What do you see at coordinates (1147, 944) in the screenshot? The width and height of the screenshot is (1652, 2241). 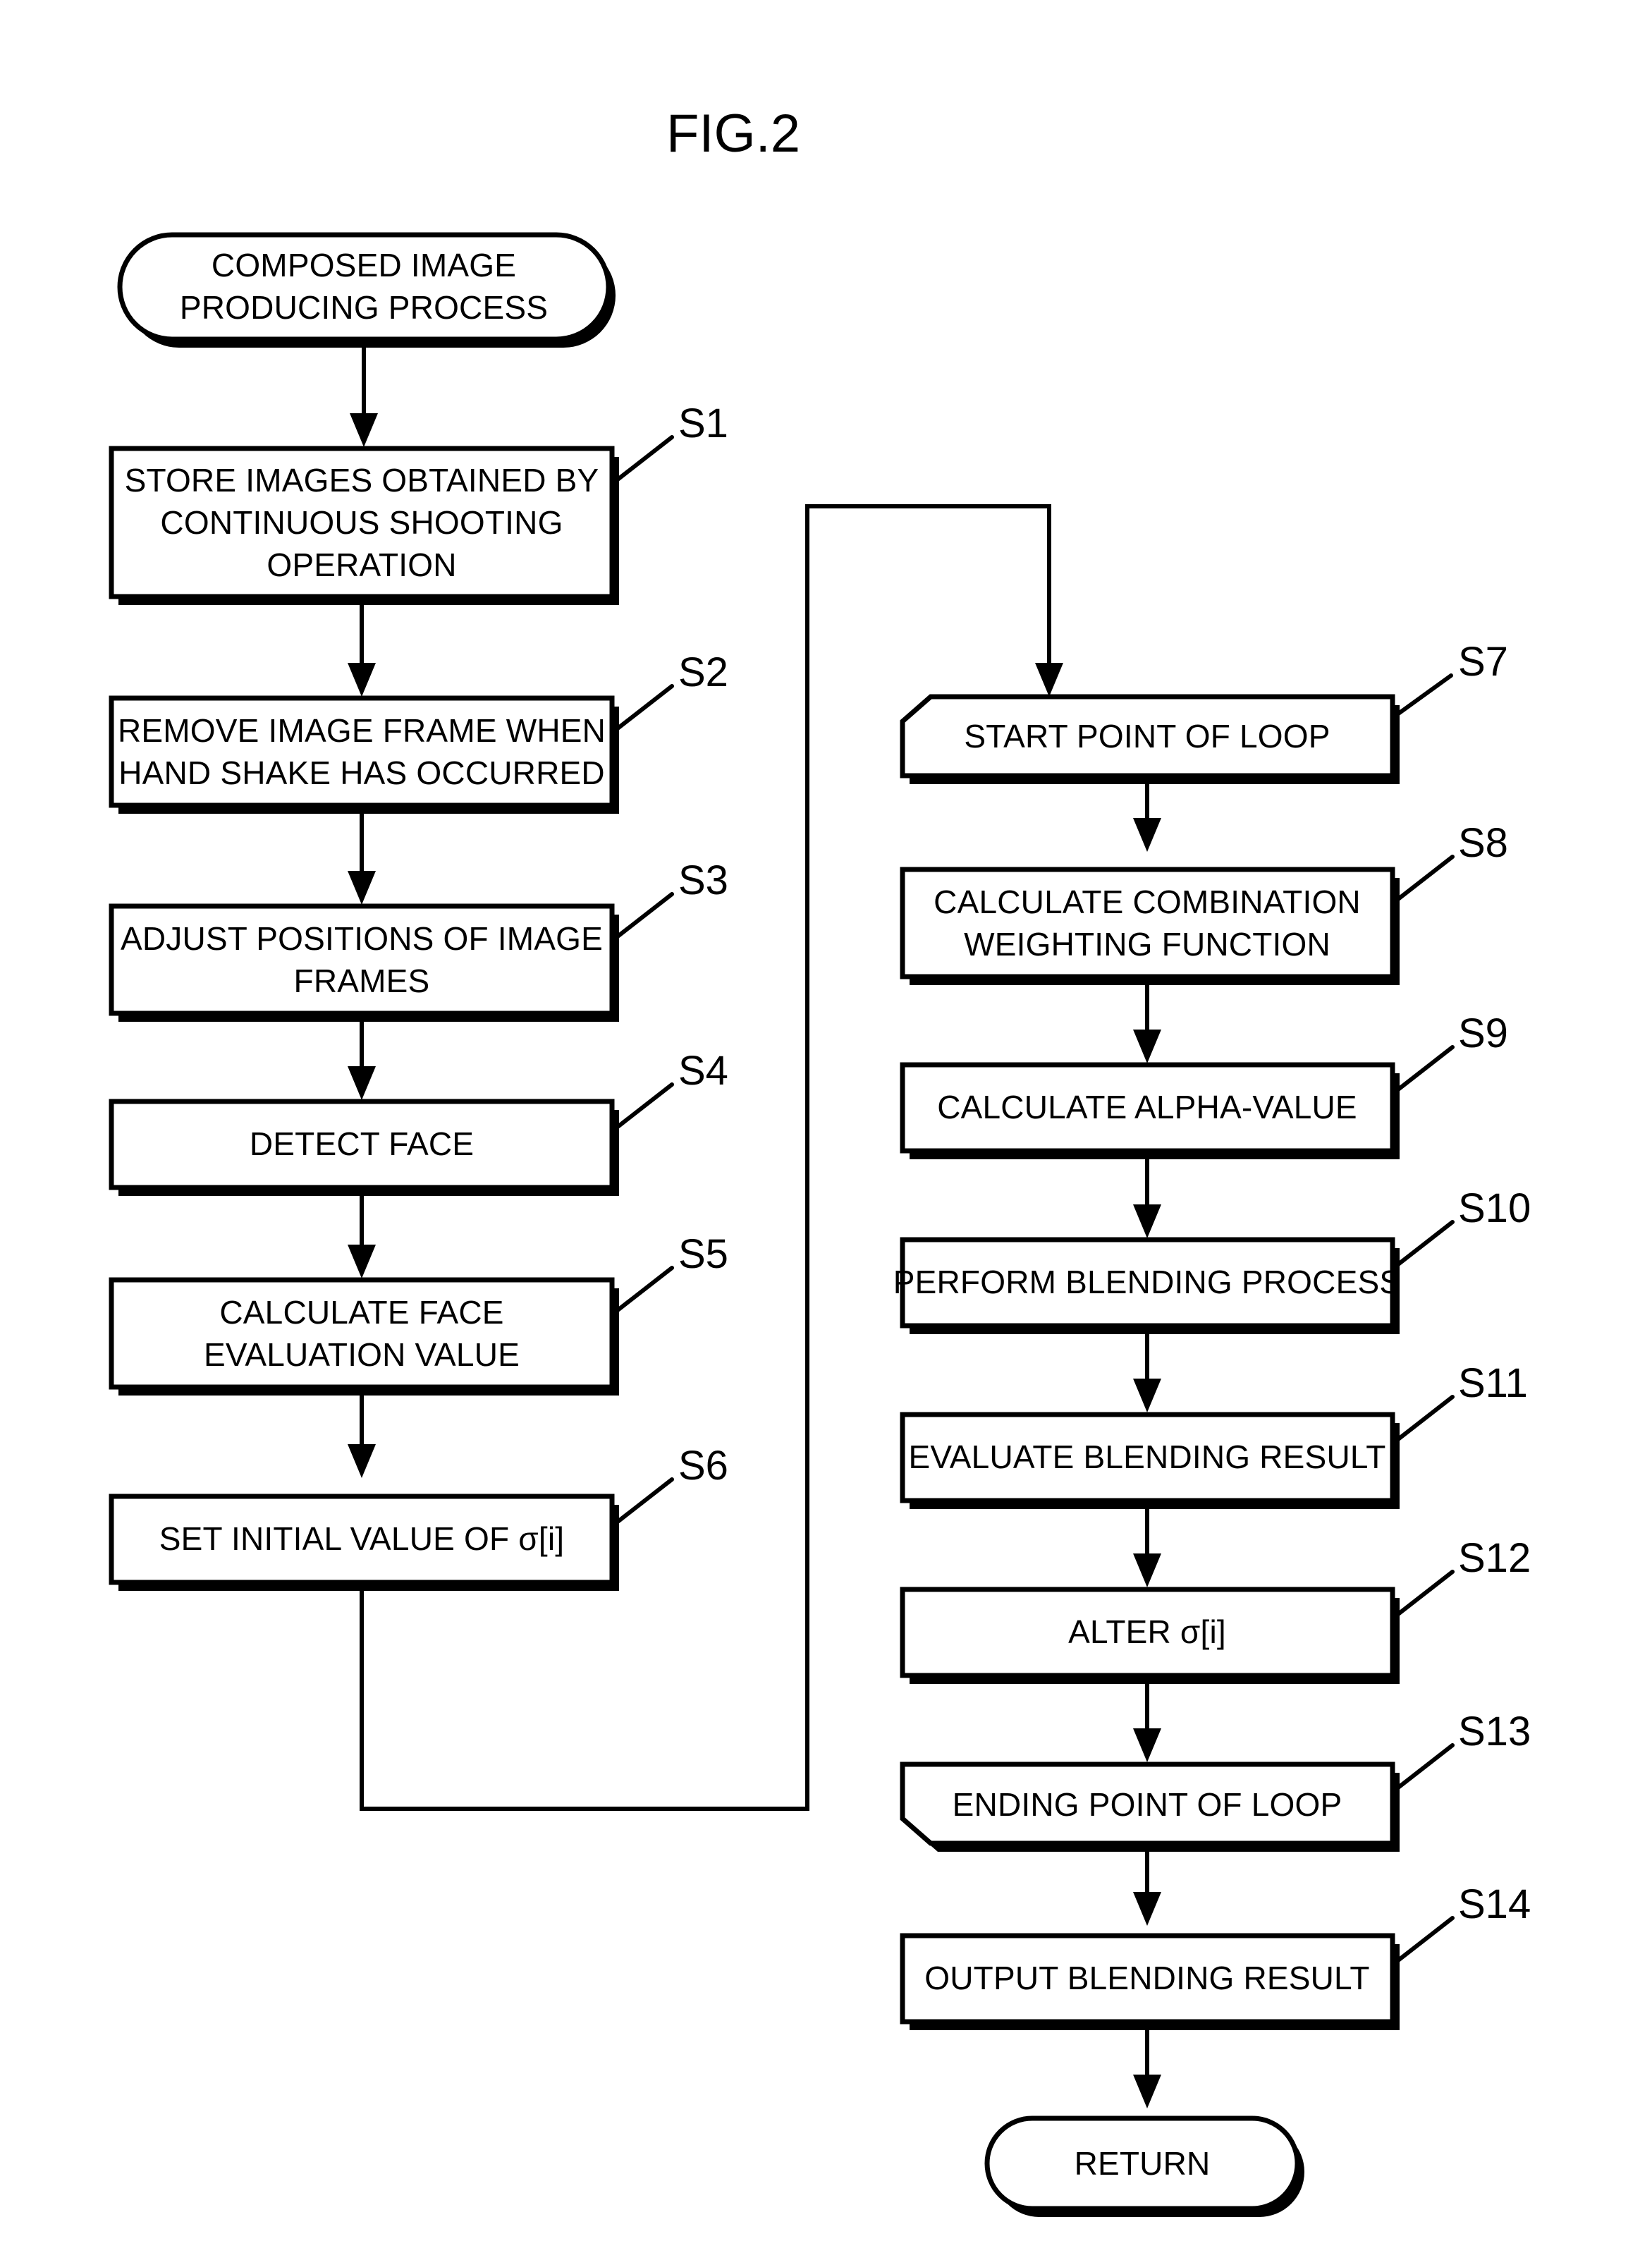 I see `node-s8-line2: WEIGHTING FUNCTION` at bounding box center [1147, 944].